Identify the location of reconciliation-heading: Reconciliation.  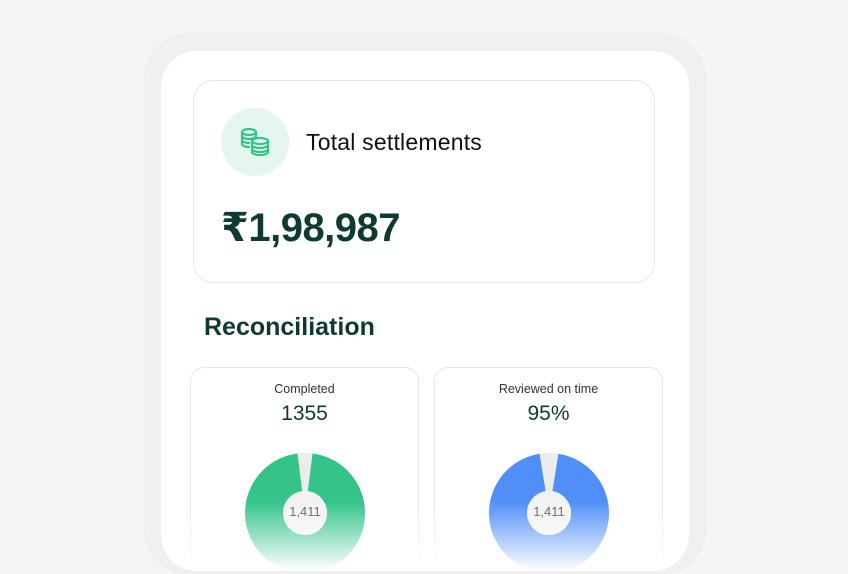
(289, 327).